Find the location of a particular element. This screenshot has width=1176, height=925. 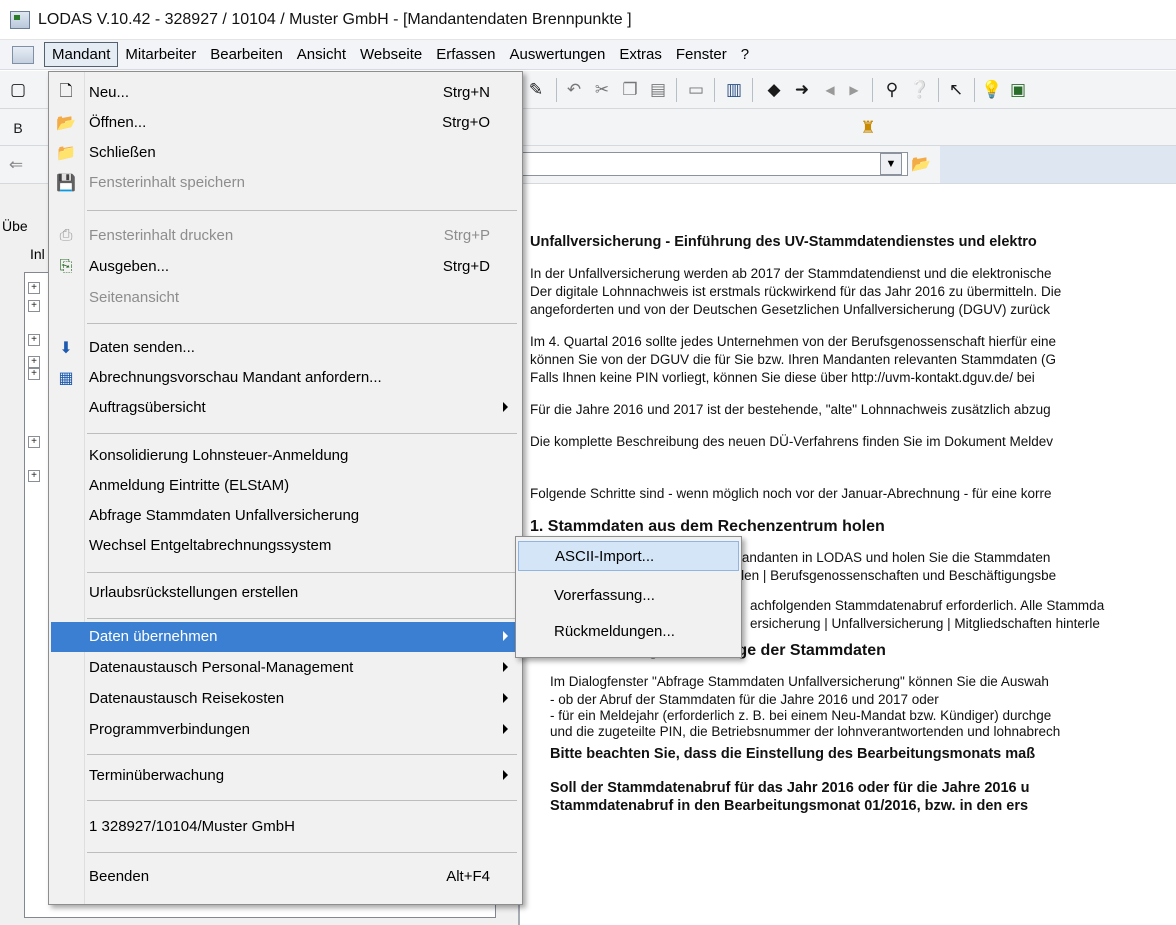

menu-mandant: Mandant is located at coordinates (81, 54).